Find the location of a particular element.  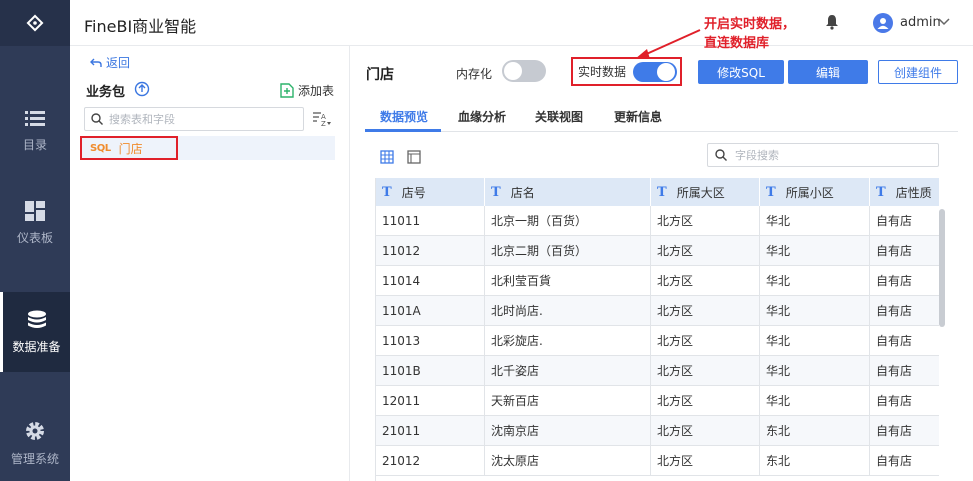

table-cell: 北利莹百貨 is located at coordinates (568, 281).